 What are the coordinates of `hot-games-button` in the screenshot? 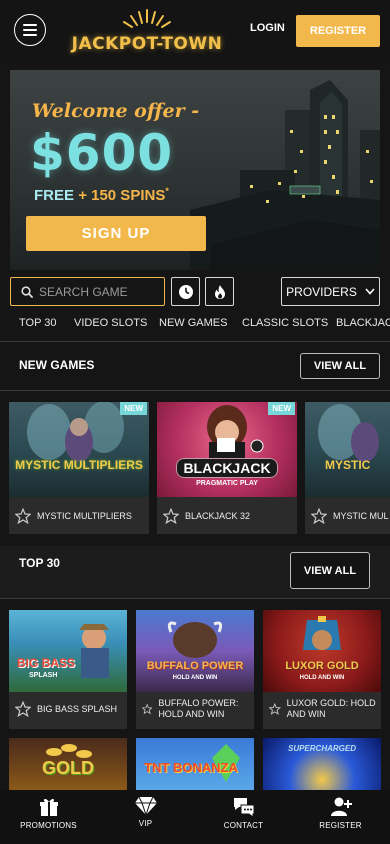 It's located at (219, 291).